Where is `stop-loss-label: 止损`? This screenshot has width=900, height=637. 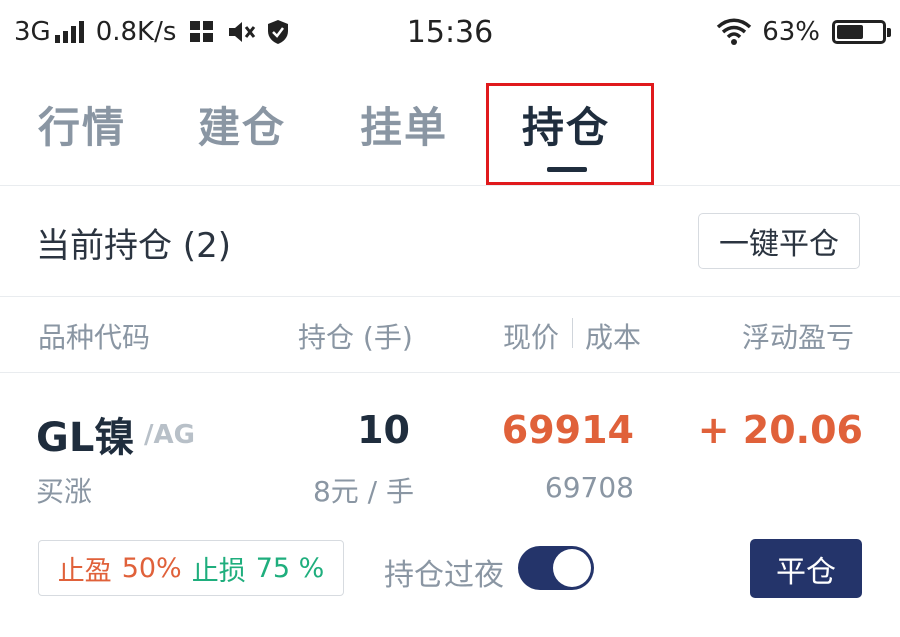 stop-loss-label: 止损 is located at coordinates (218, 571).